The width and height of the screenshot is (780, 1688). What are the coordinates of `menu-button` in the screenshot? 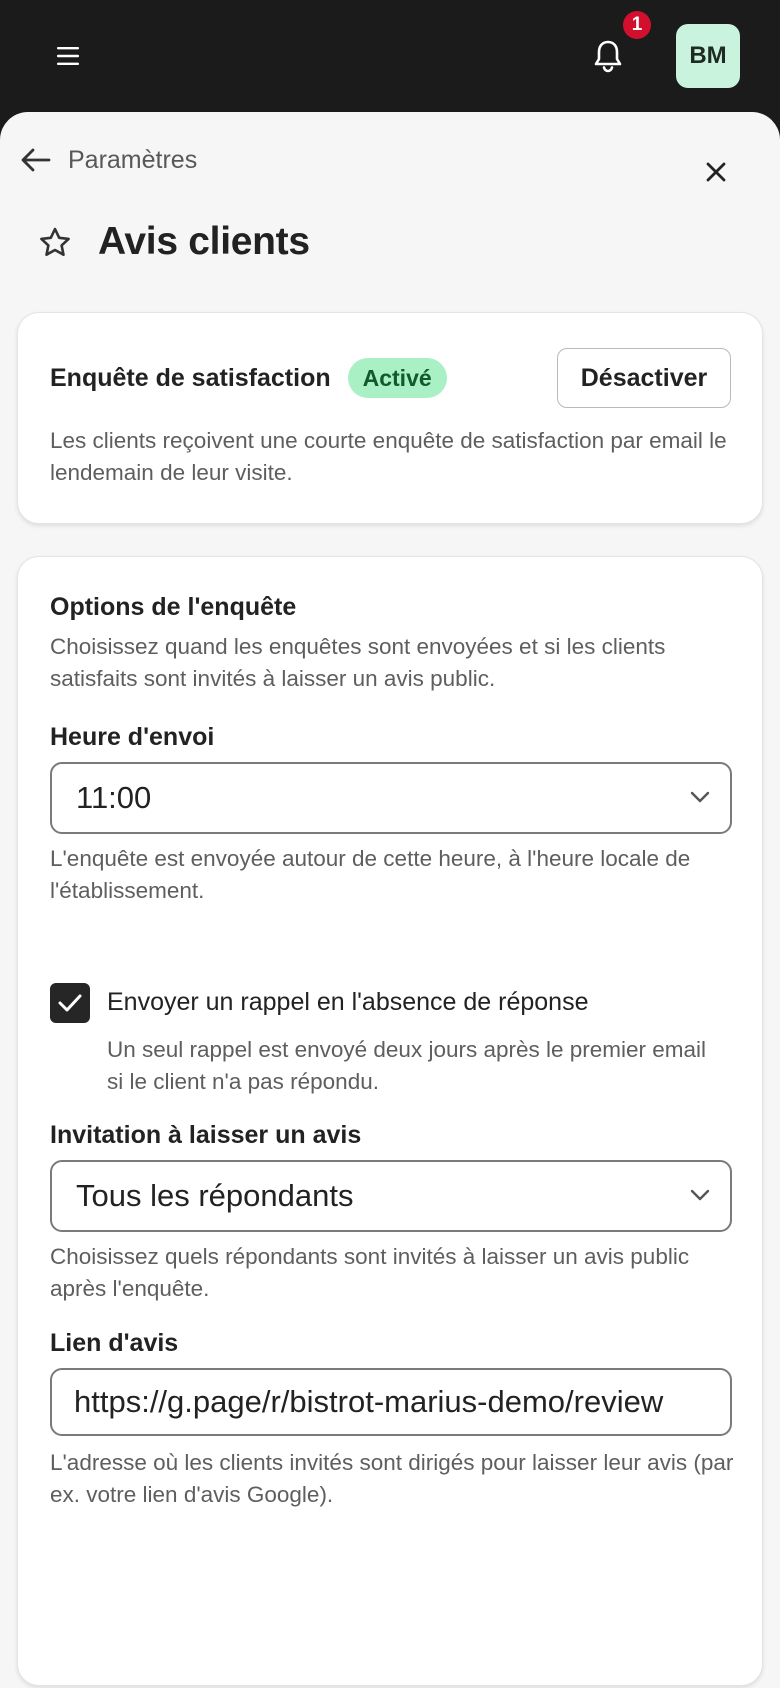 It's located at (68, 56).